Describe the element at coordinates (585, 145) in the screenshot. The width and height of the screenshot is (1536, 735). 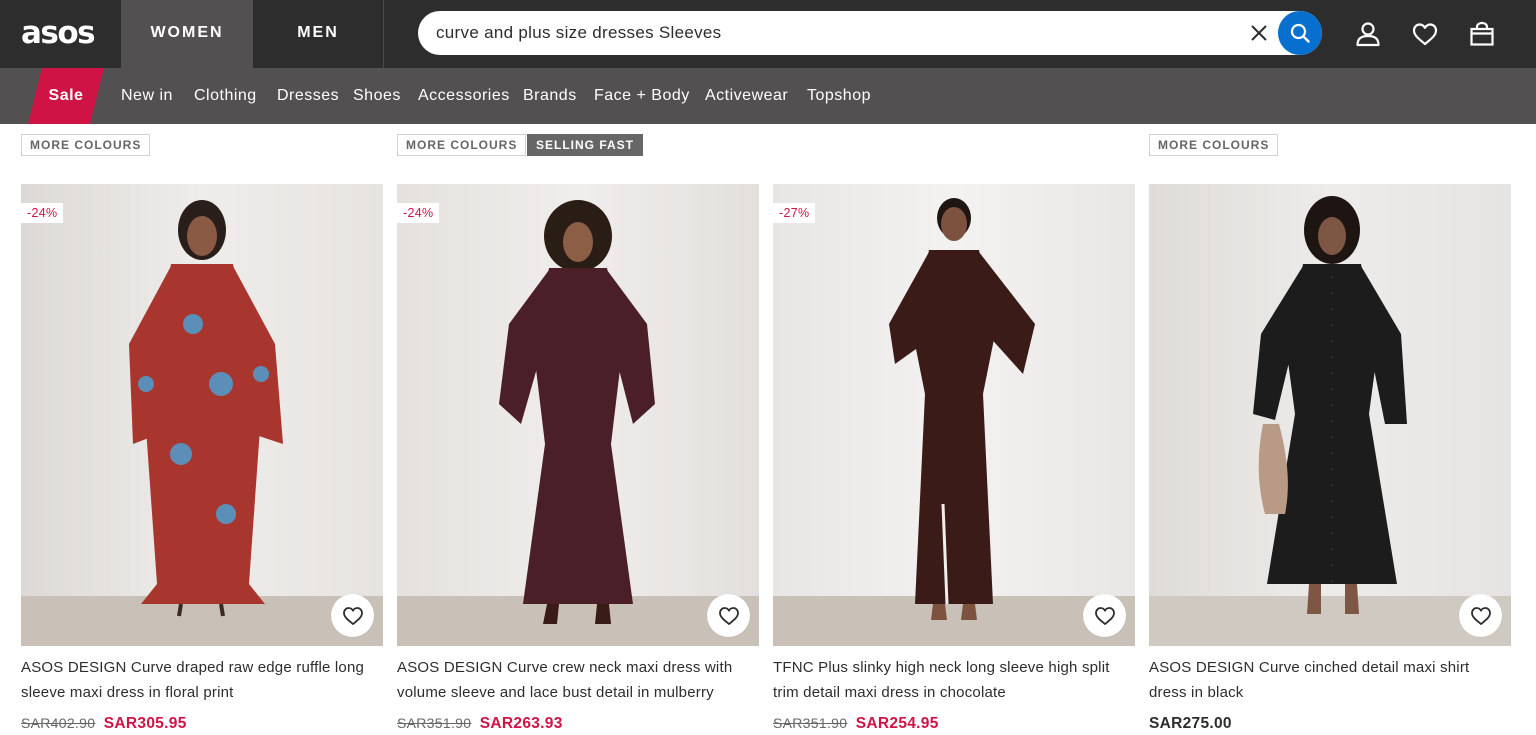
I see `selling-fast-badge: SELLING FAST` at that location.